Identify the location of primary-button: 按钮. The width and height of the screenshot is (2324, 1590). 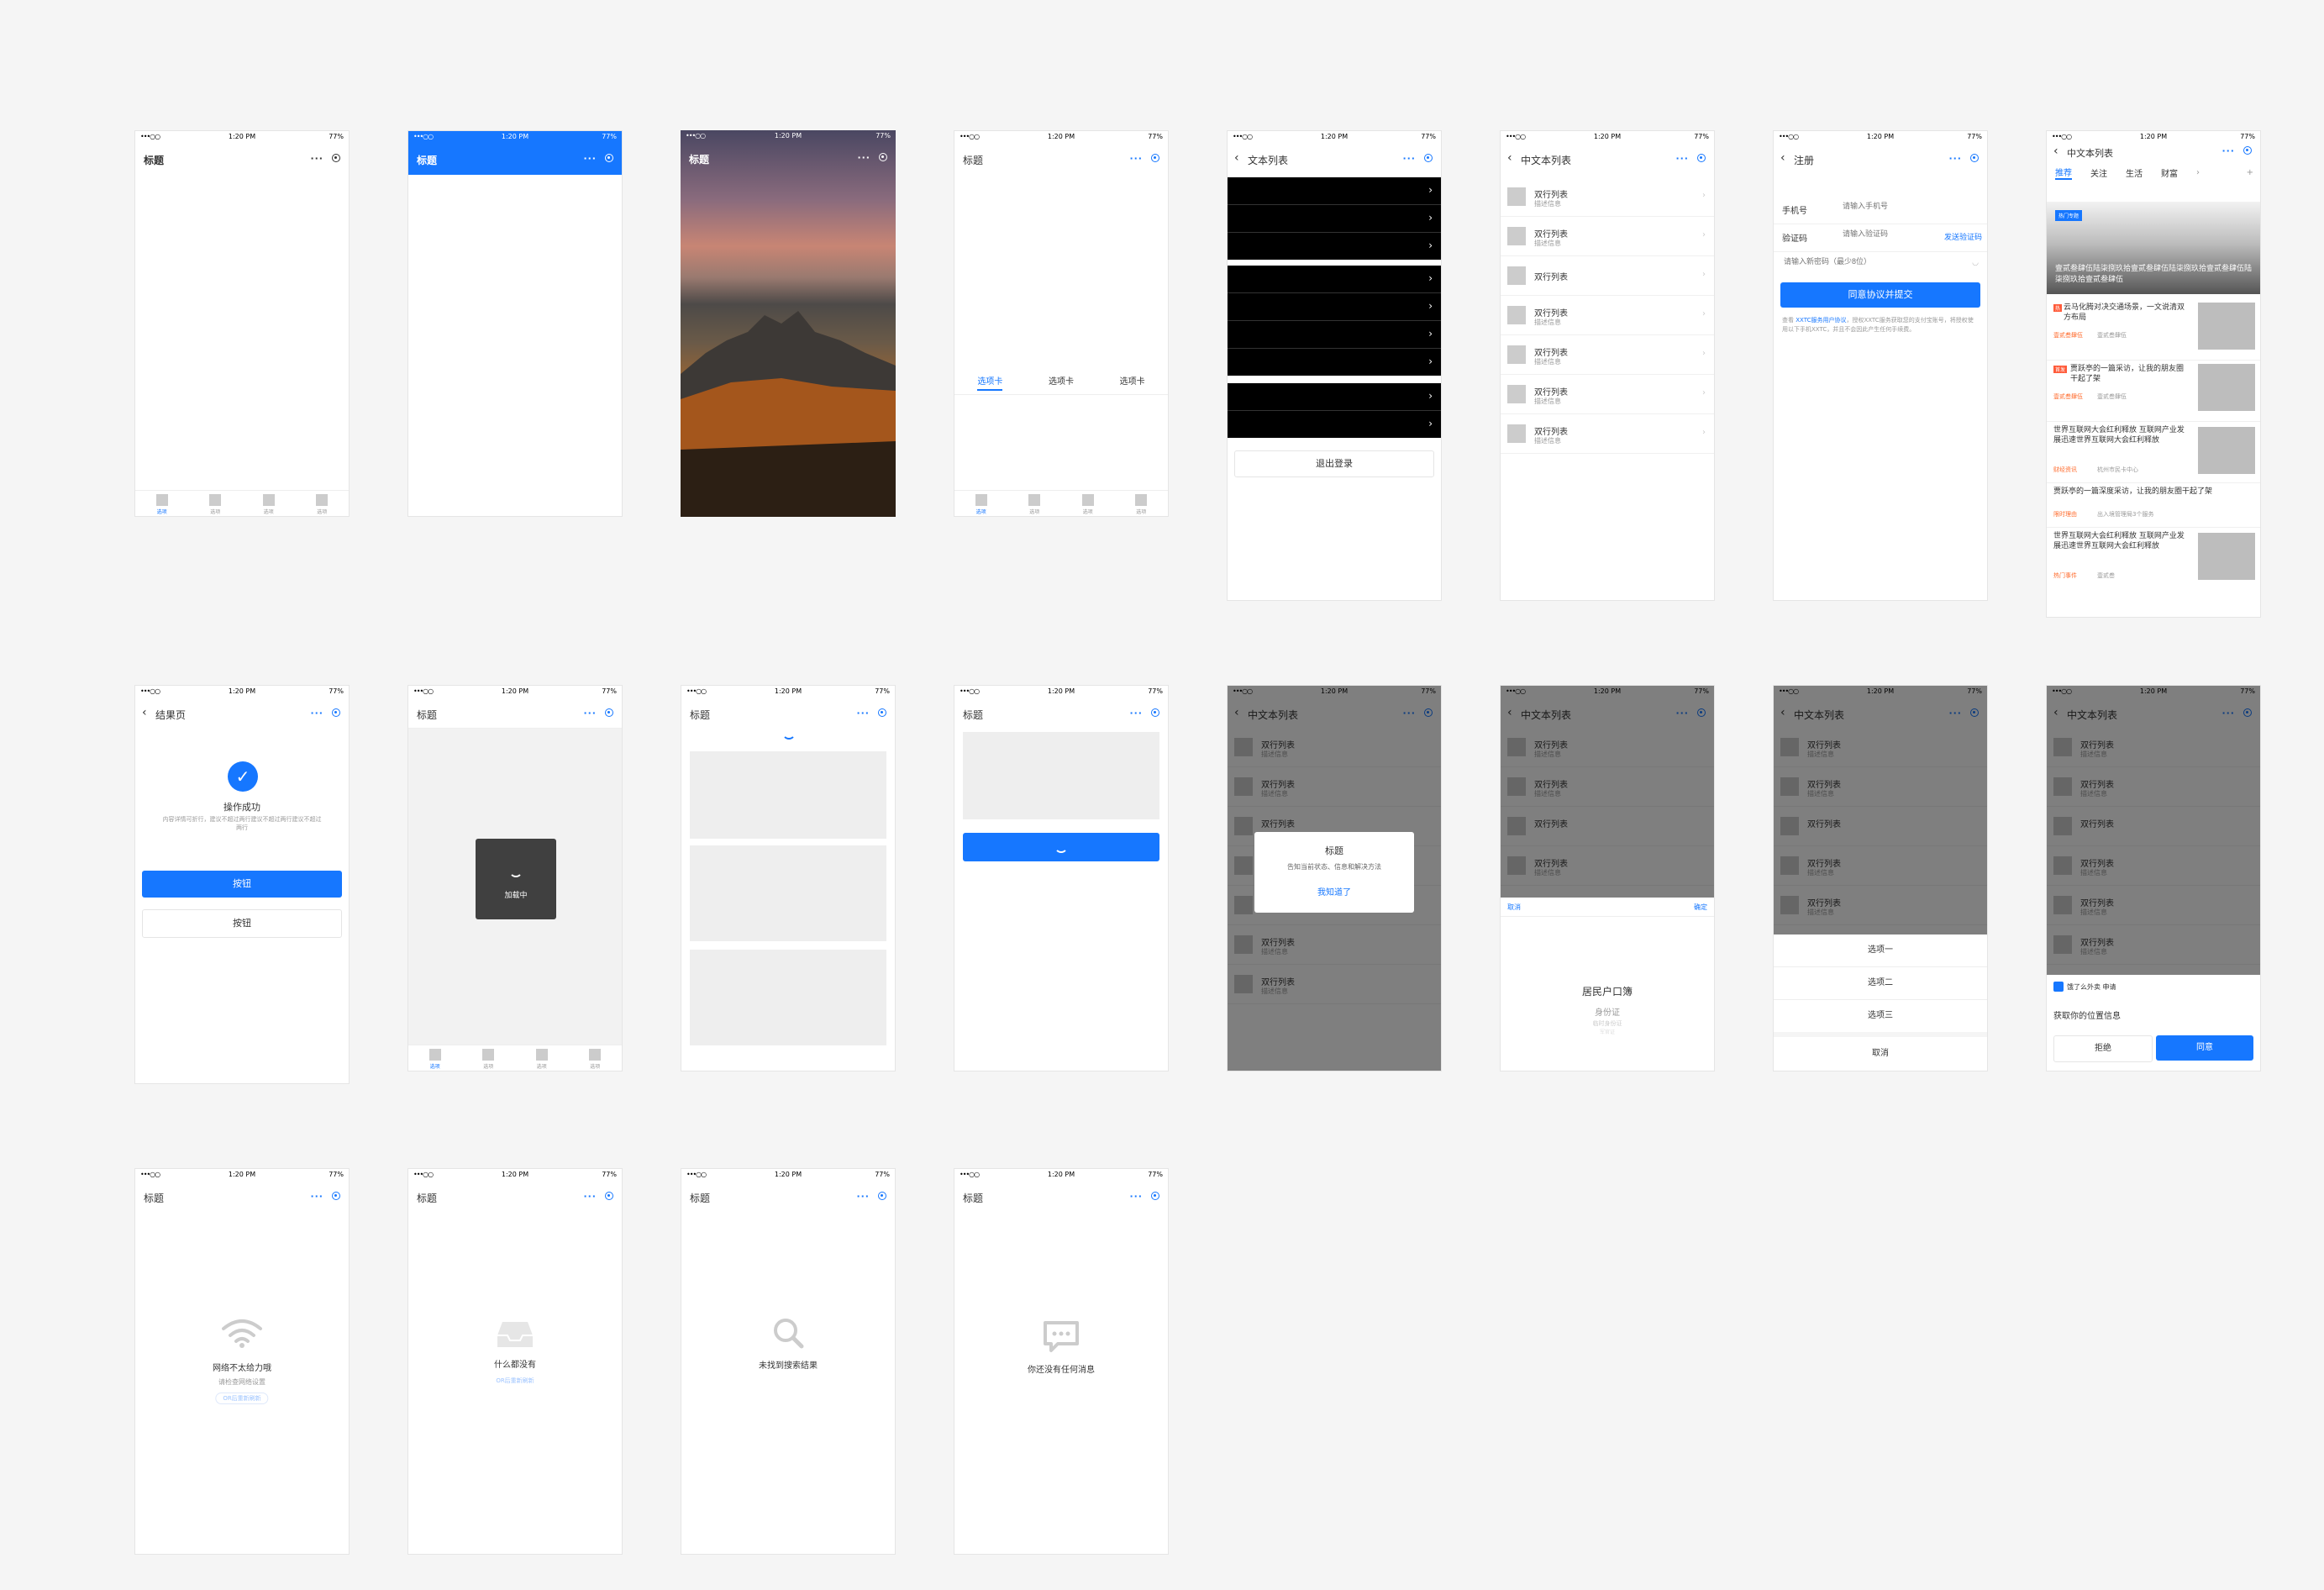
(242, 884).